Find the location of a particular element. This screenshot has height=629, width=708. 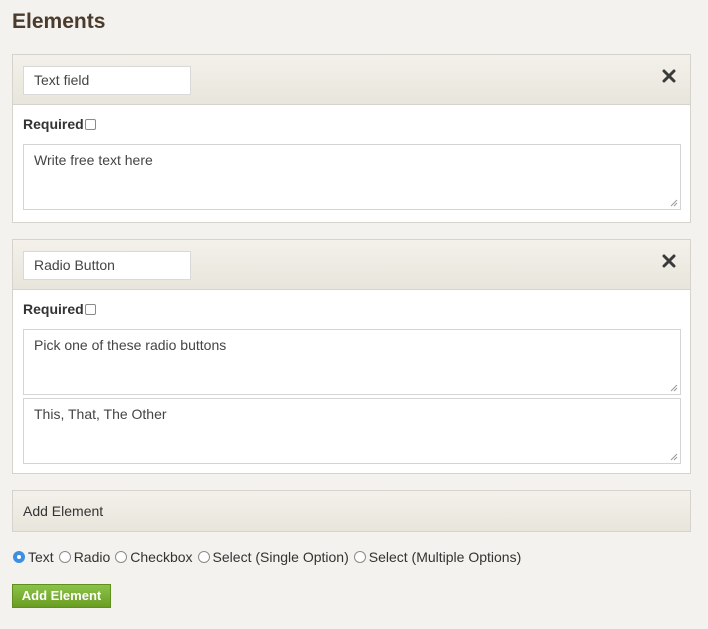

element-title-input: Radio Button is located at coordinates (107, 265).